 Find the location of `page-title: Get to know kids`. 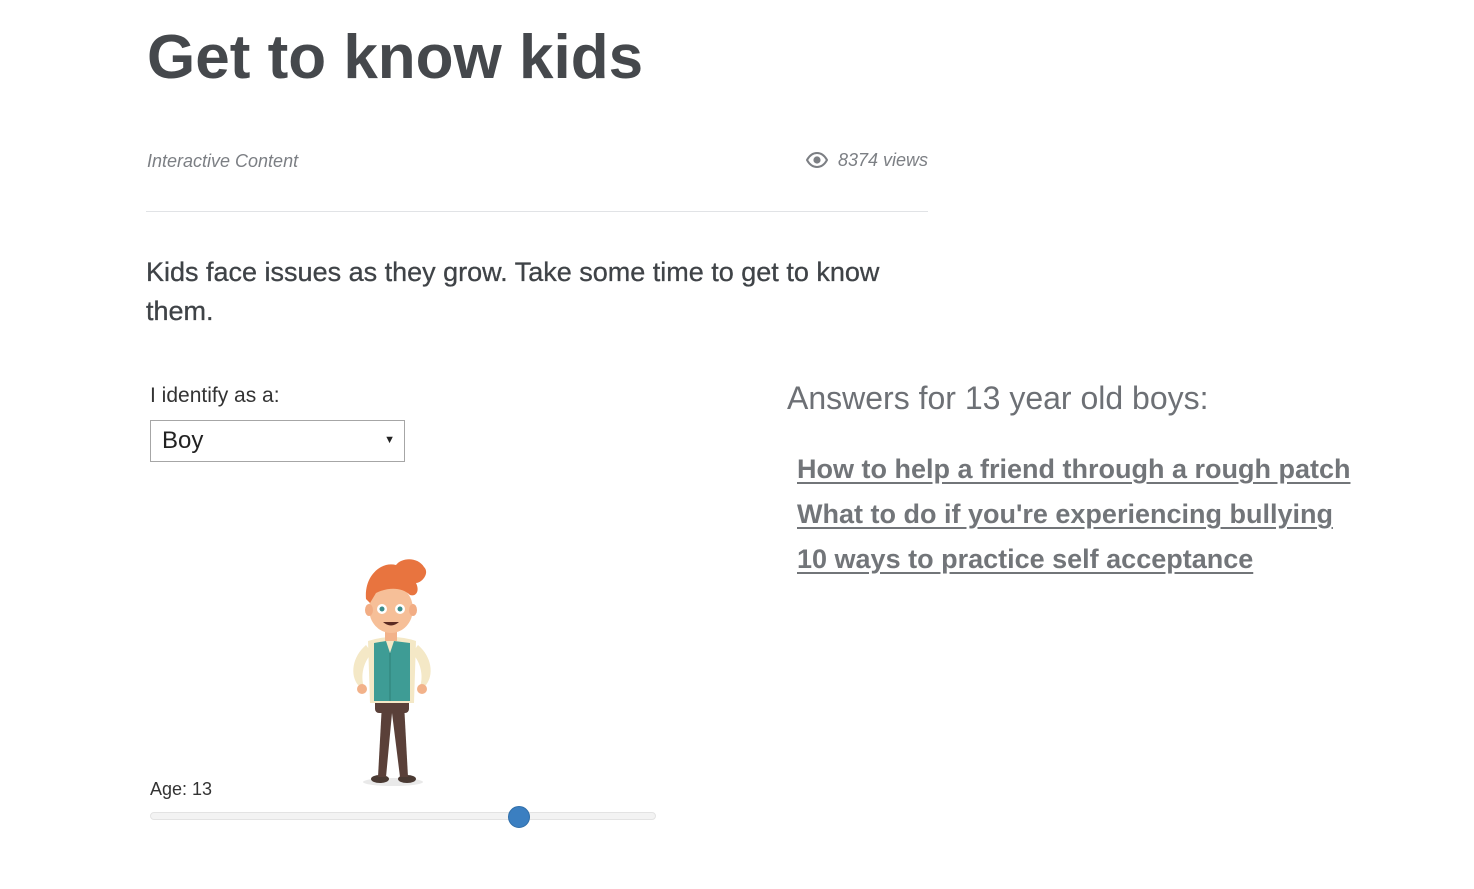

page-title: Get to know kids is located at coordinates (395, 57).